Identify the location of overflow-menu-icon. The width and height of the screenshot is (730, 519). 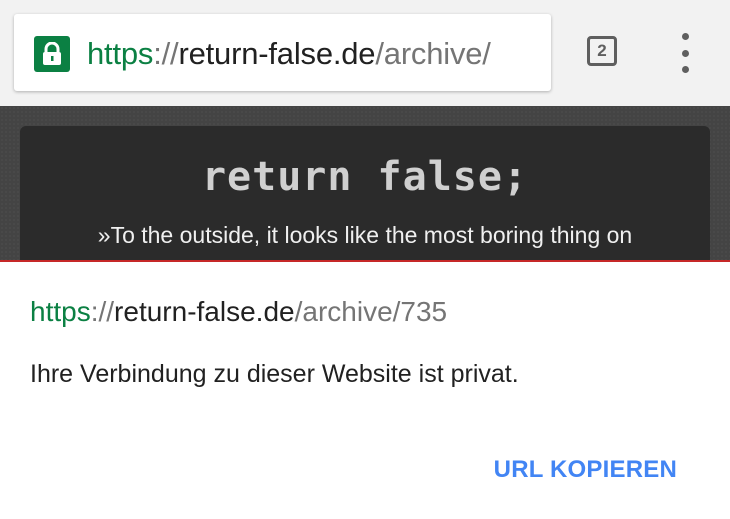
(685, 53).